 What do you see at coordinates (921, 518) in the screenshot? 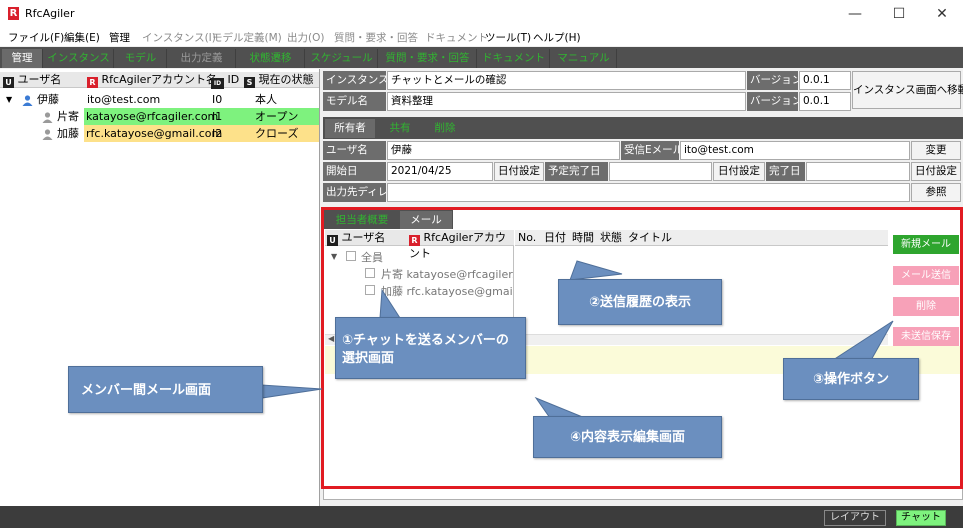
I see `chat-button: チャット` at bounding box center [921, 518].